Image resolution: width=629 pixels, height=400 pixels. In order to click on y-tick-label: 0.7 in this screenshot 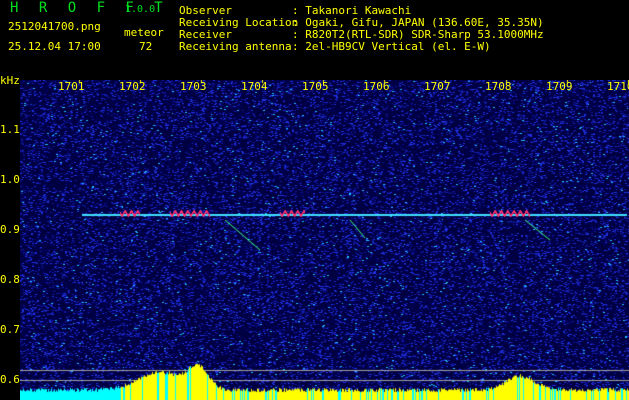, I will do `click(10, 329)`.